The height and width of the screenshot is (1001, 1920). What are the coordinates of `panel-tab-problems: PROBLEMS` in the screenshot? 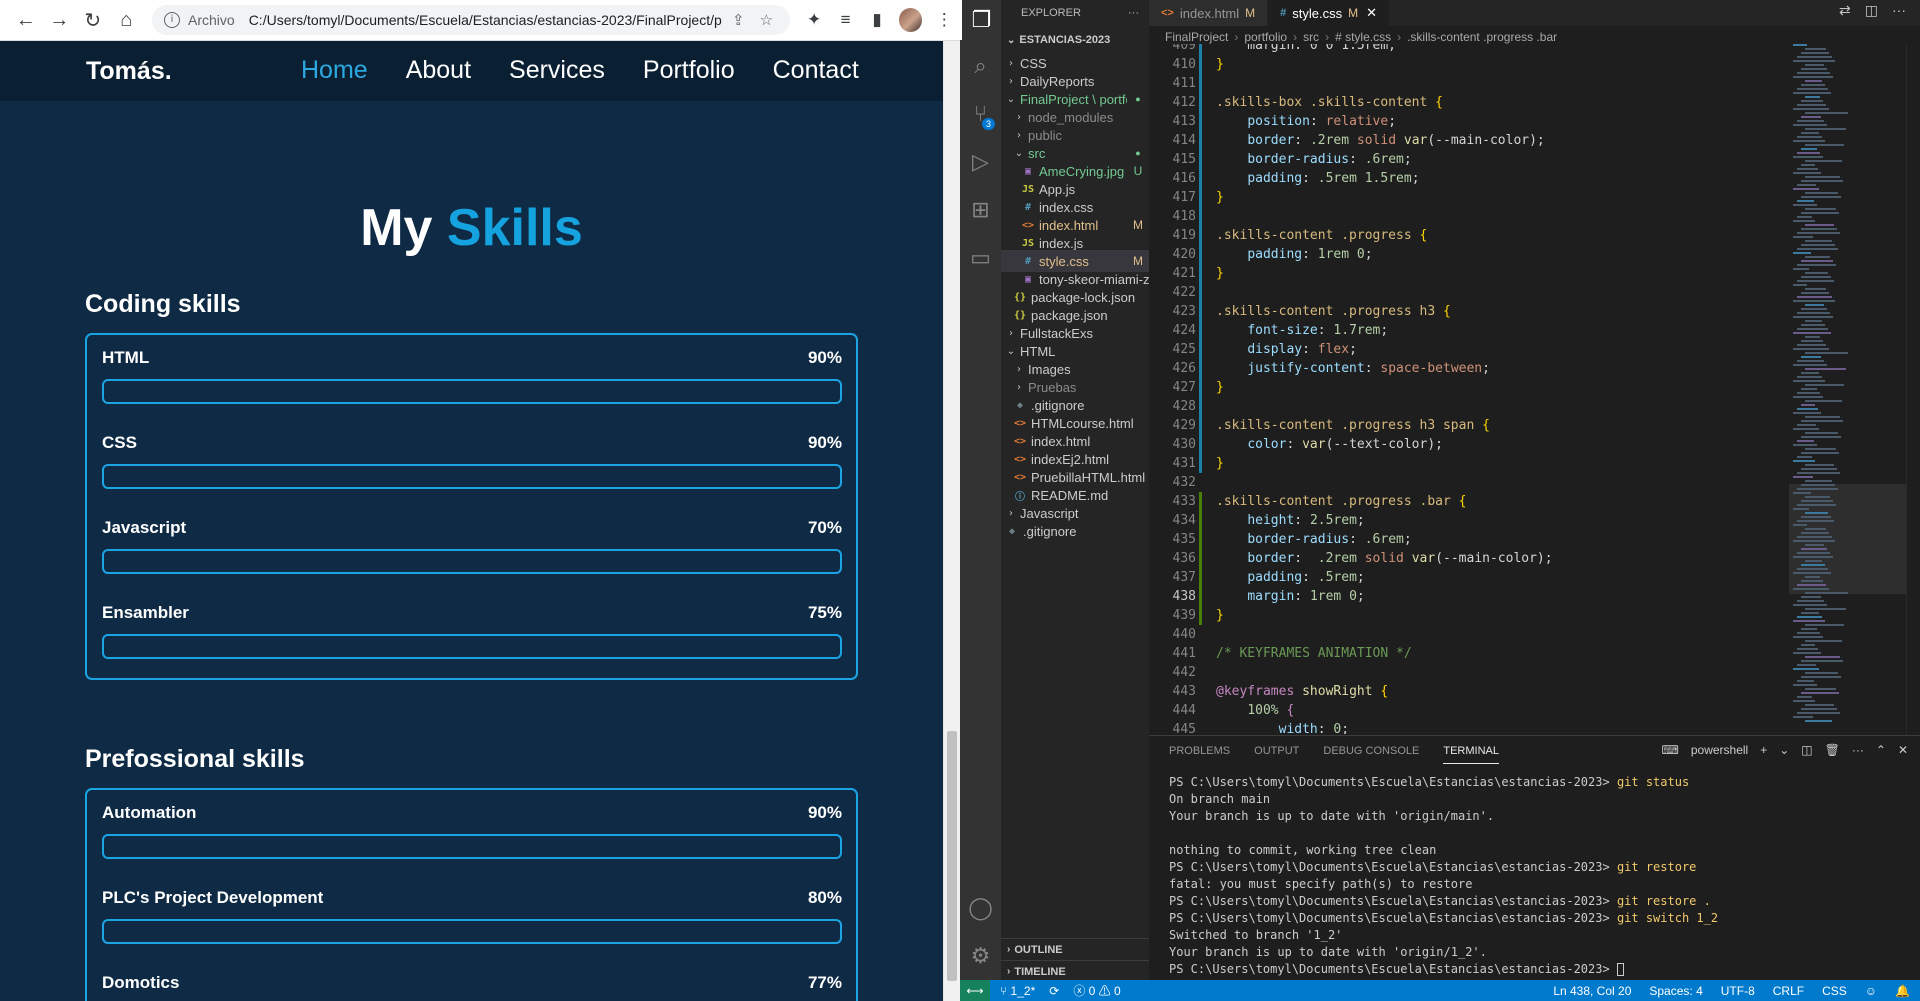 It's located at (1199, 751).